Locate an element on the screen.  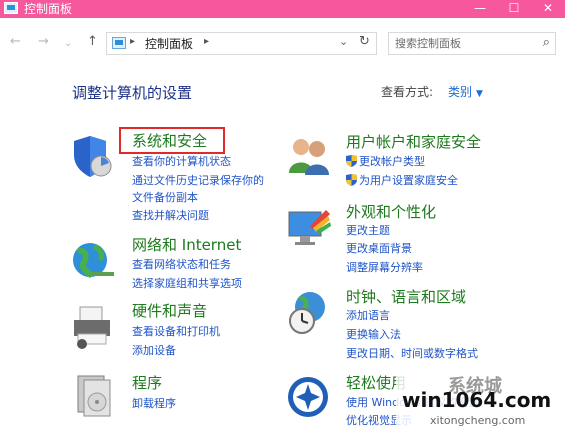
watermark: 系统城 win1064.com xitongcheng.com is located at coordinates (480, 401).